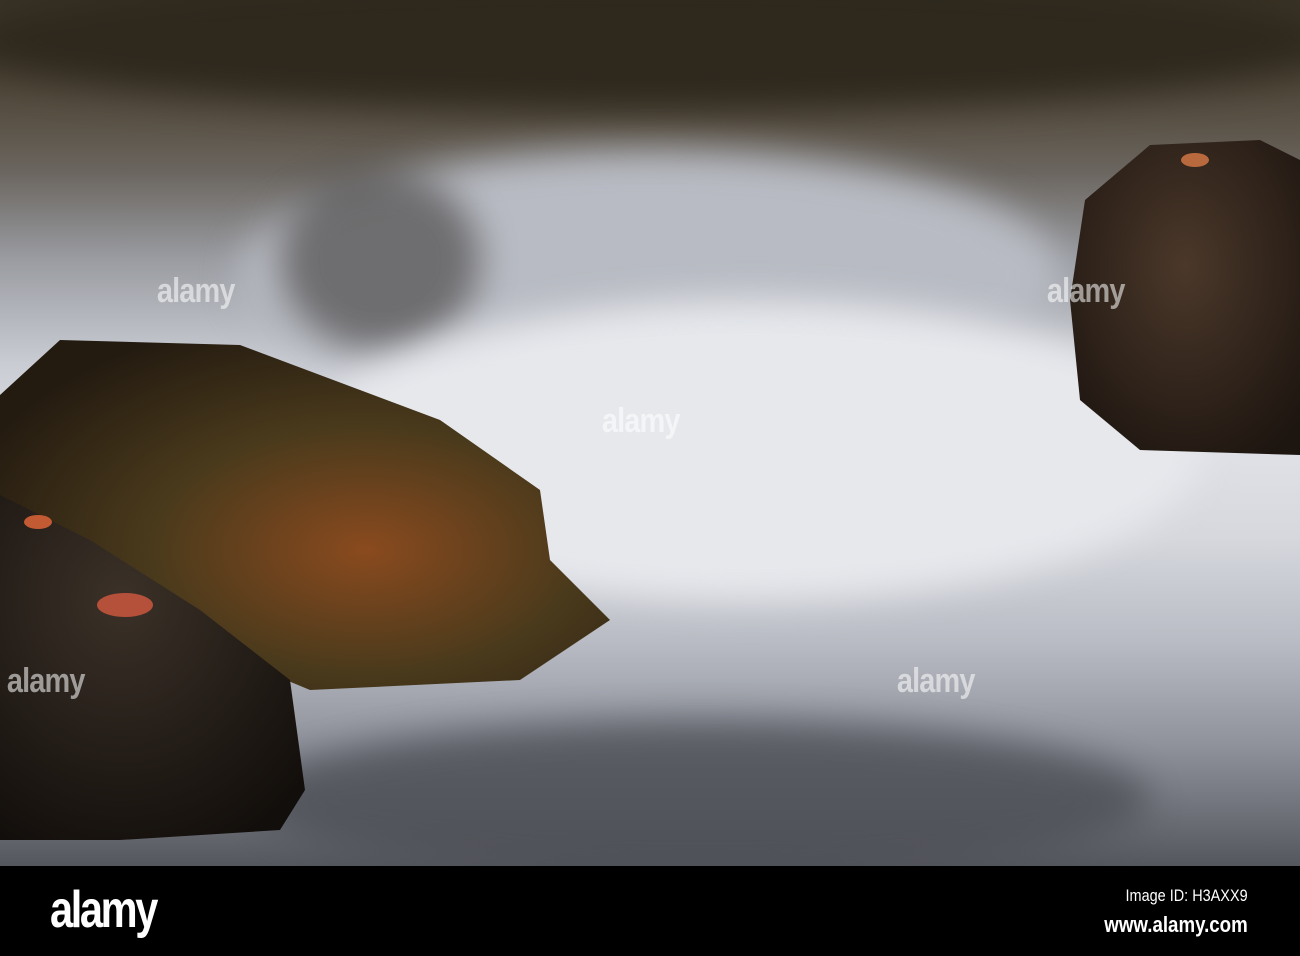  What do you see at coordinates (104, 910) in the screenshot?
I see `alamy-logo: alamy` at bounding box center [104, 910].